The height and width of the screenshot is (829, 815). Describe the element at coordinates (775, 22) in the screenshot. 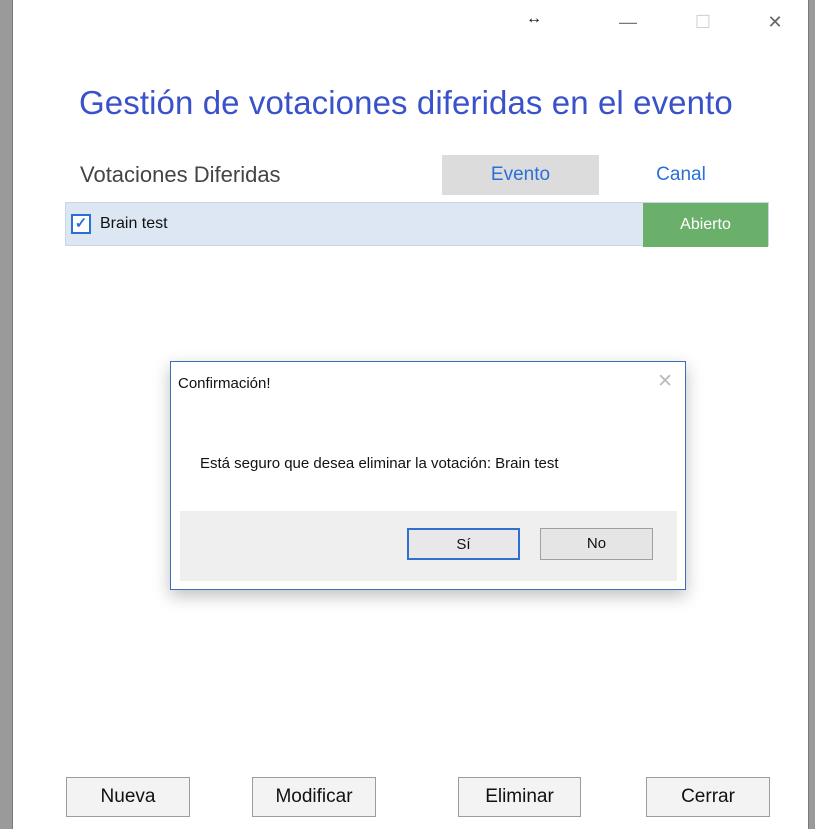

I see `window-close-button: ✕` at that location.